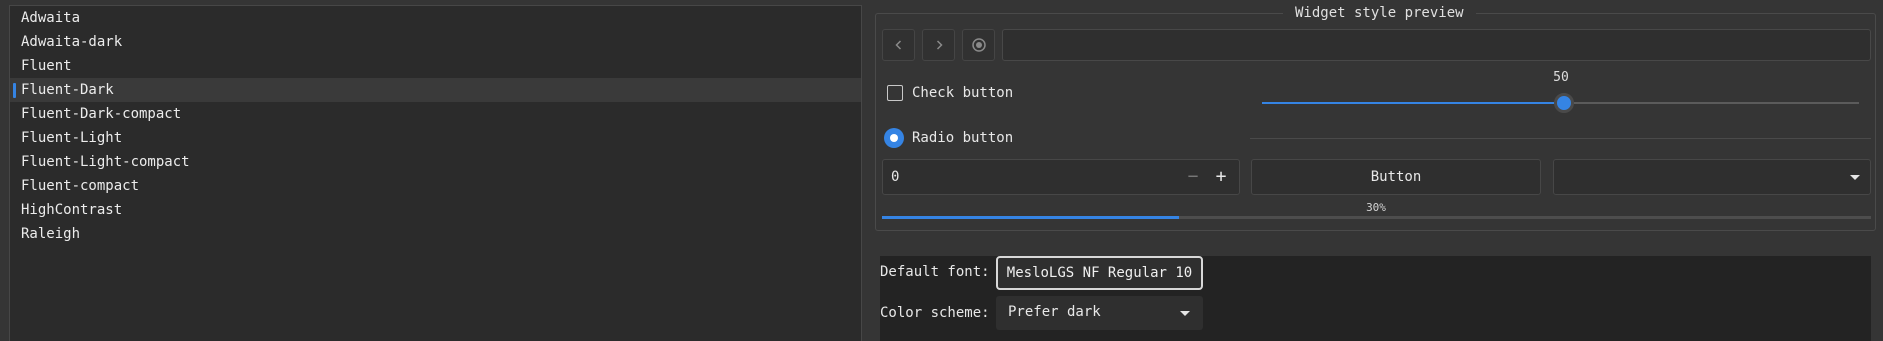 This screenshot has width=1883, height=341. Describe the element at coordinates (1193, 177) in the screenshot. I see `spin-decrement-button: −` at that location.